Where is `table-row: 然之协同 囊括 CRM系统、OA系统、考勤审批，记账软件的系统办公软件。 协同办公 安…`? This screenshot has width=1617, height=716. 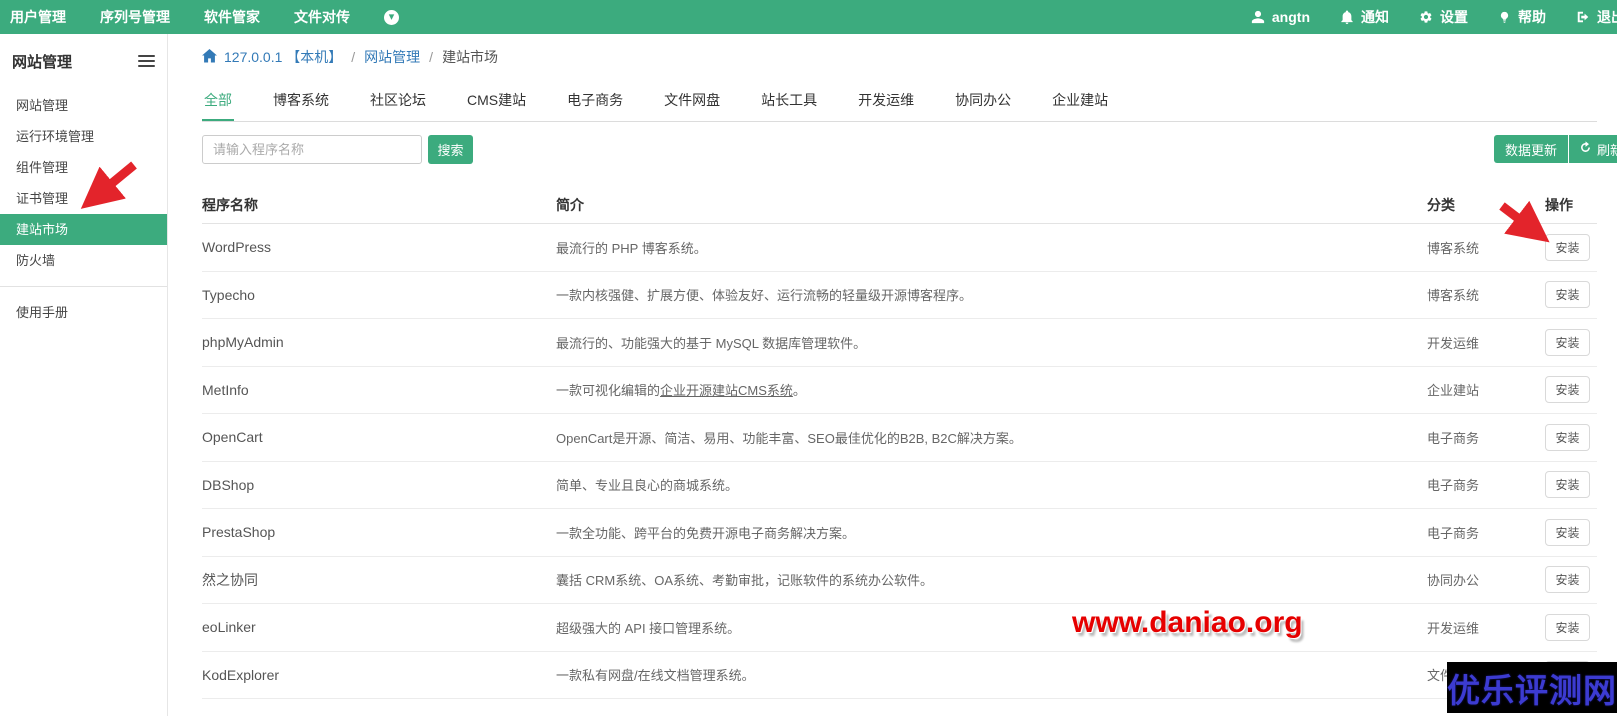 table-row: 然之协同 囊括 CRM系统、OA系统、考勤审批，记账软件的系统办公软件。 协同办公 安… is located at coordinates (899, 580).